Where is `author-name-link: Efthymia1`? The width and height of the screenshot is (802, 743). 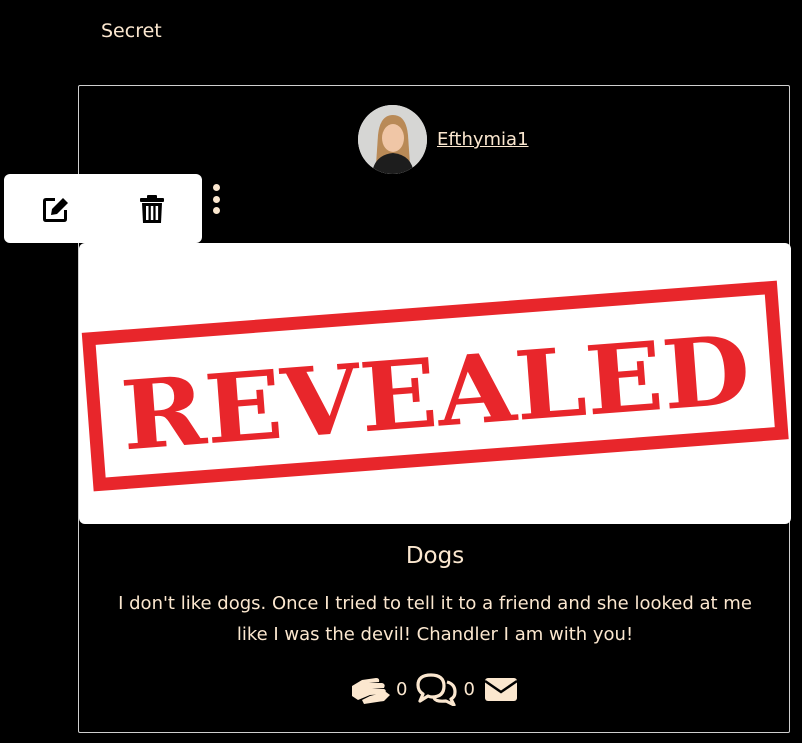 author-name-link: Efthymia1 is located at coordinates (483, 139).